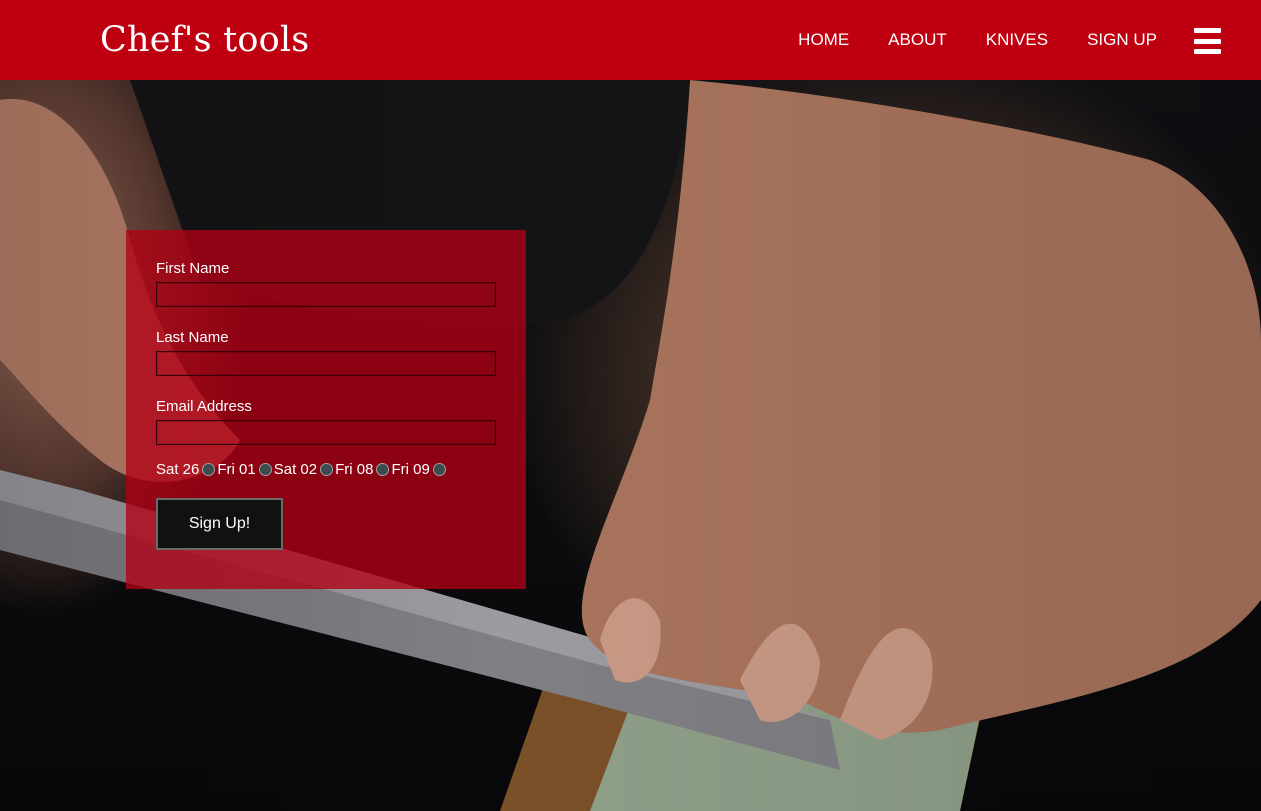 The image size is (1261, 811). What do you see at coordinates (326, 294) in the screenshot?
I see `first-name-input` at bounding box center [326, 294].